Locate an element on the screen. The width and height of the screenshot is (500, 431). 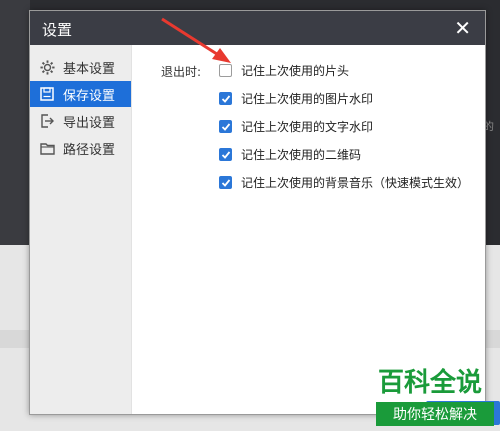
watermark-title: 百科全说 is located at coordinates (430, 383).